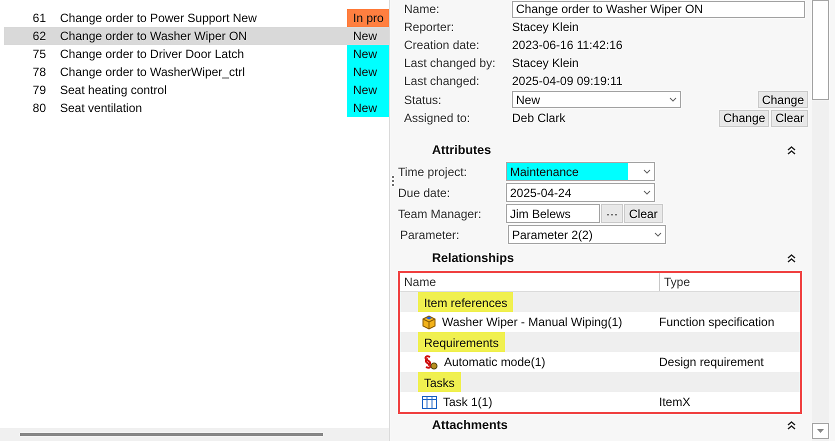 Image resolution: width=835 pixels, height=441 pixels. I want to click on section-title: Attributes, so click(462, 150).